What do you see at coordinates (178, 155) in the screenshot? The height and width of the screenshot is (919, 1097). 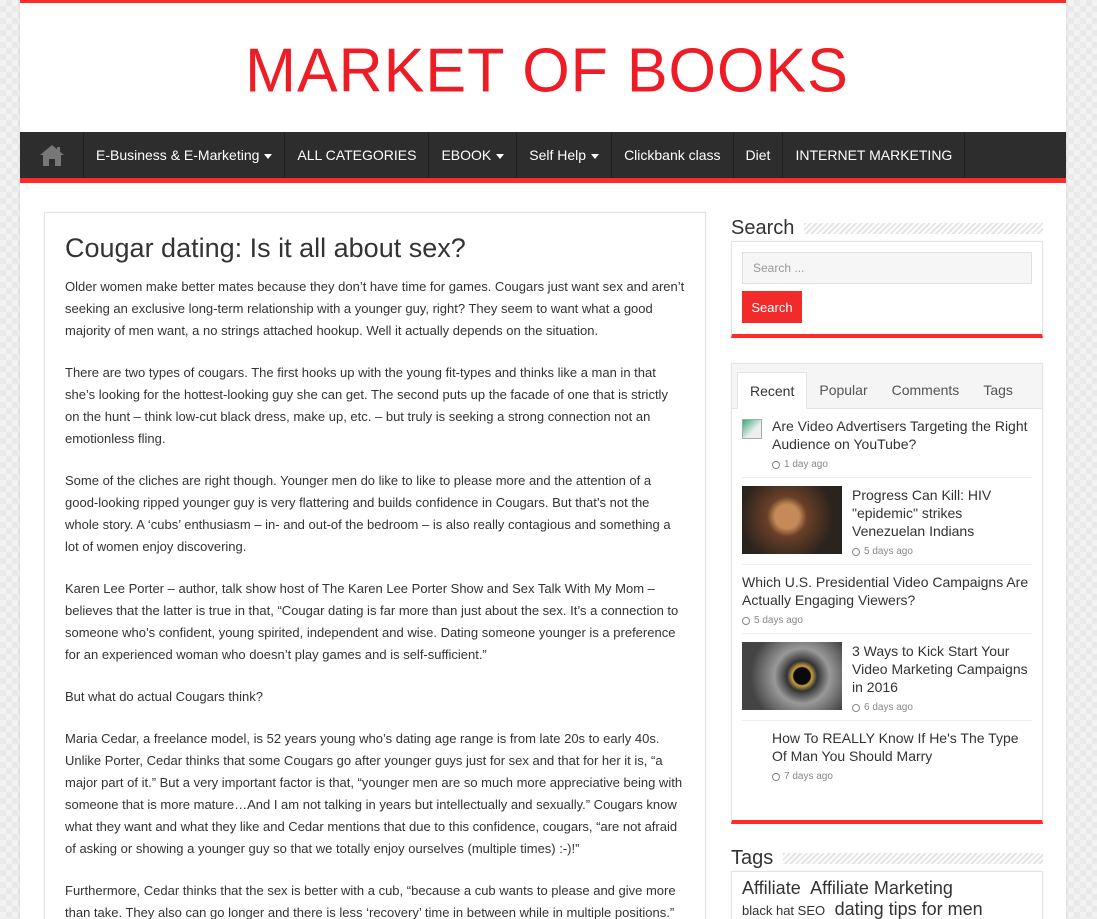 I see `nav-item-label: E-Business & E-Marketing` at bounding box center [178, 155].